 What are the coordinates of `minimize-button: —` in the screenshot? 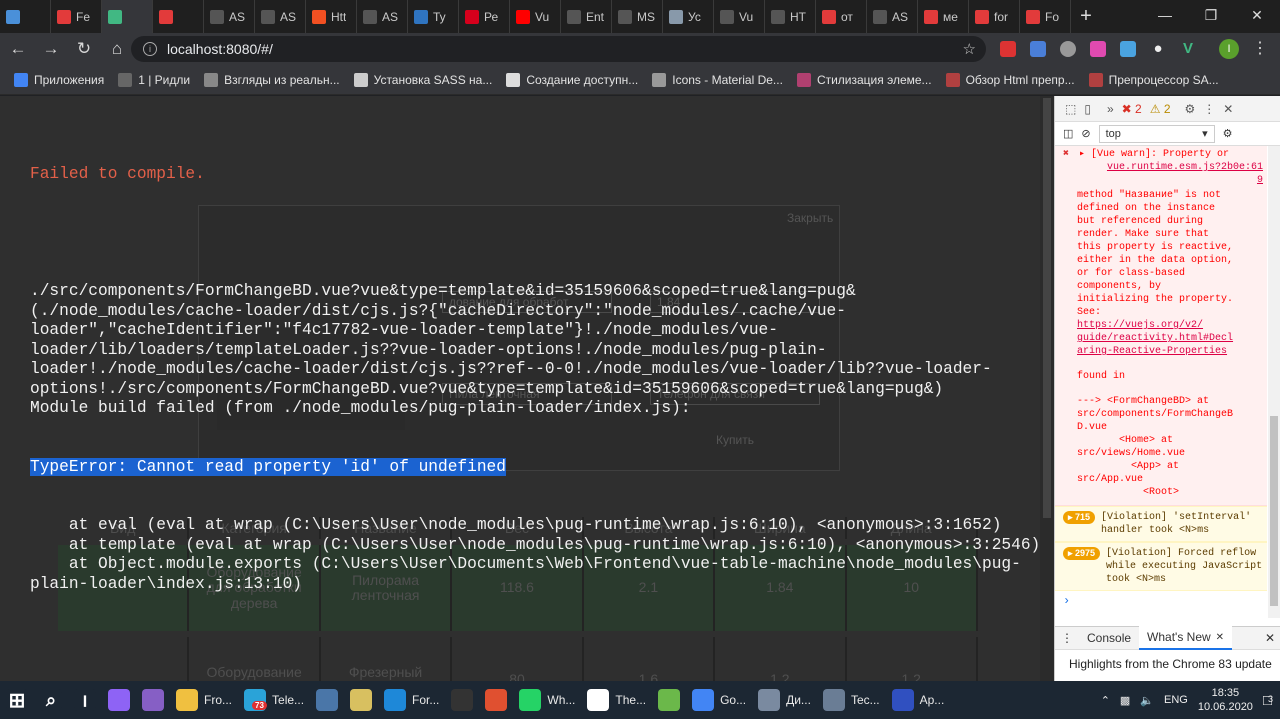 It's located at (1165, 15).